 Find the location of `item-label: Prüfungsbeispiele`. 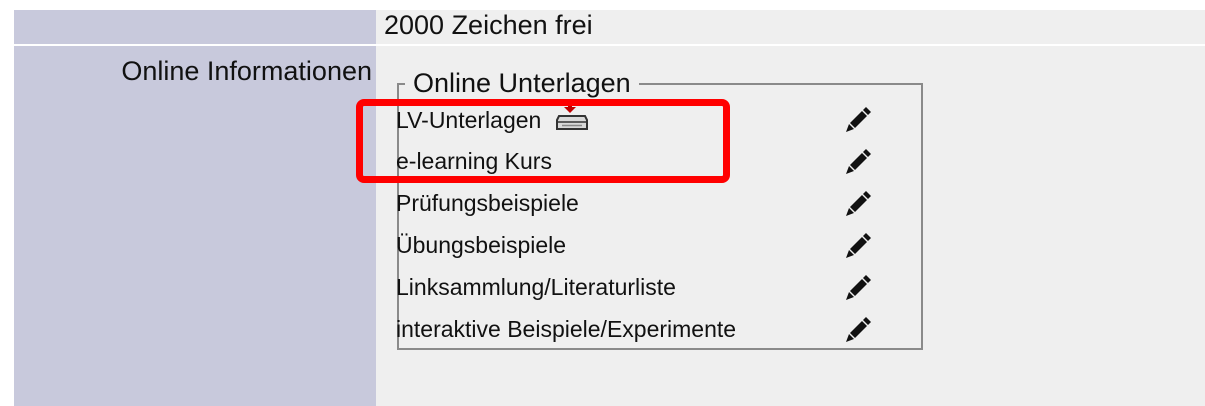

item-label: Prüfungsbeispiele is located at coordinates (487, 203).